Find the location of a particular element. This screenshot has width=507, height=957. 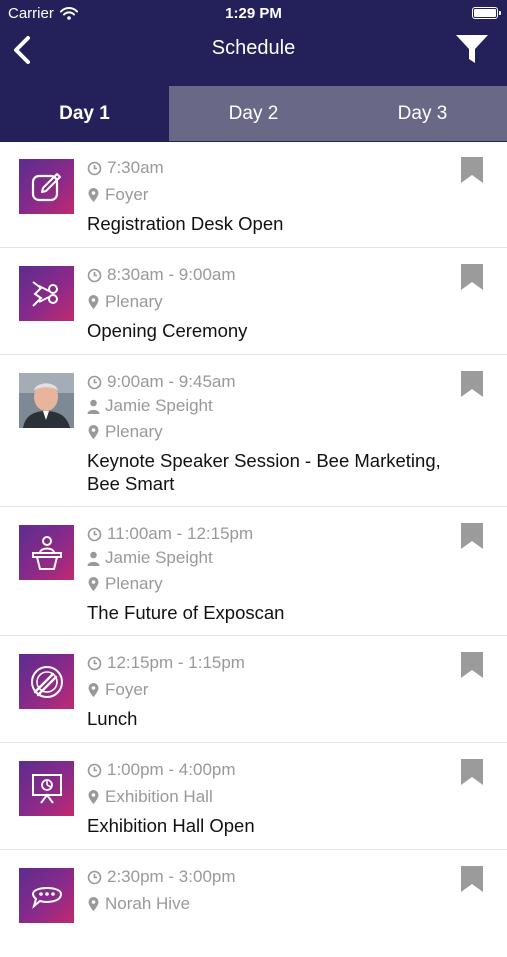

session-time-text: 11:00am - 12:15pm is located at coordinates (180, 533).